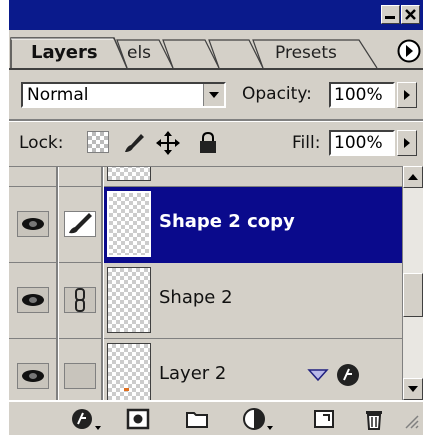  Describe the element at coordinates (196, 297) in the screenshot. I see `layer-name: Shape 2` at that location.